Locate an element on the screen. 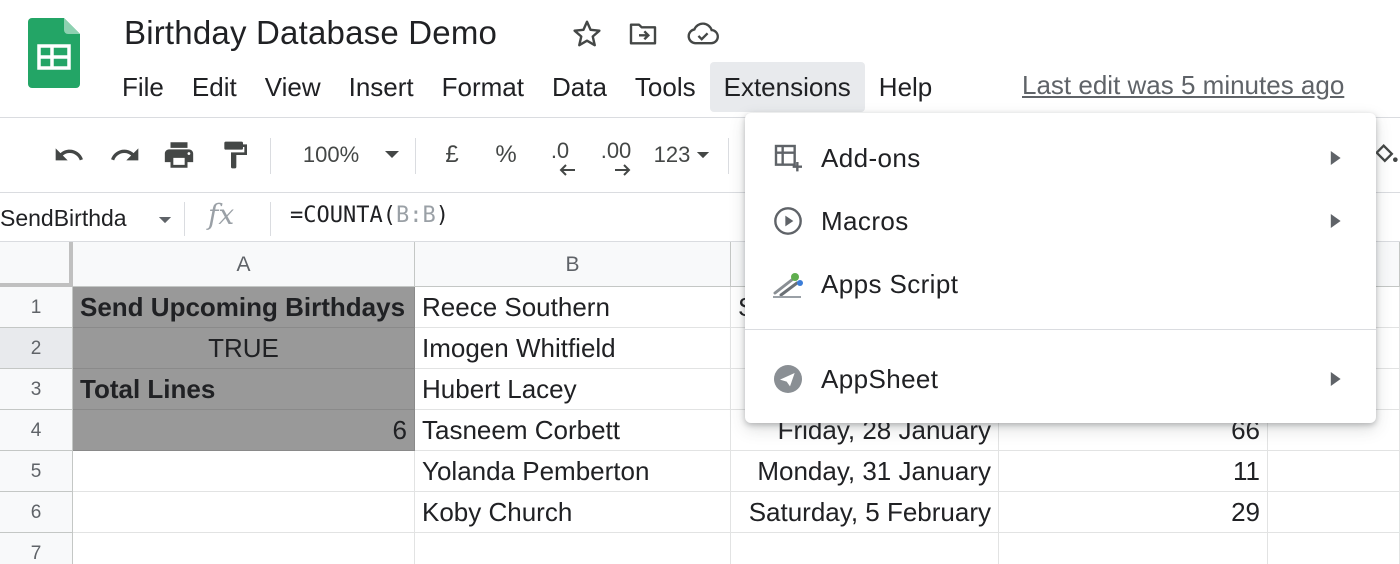 Image resolution: width=1400 pixels, height=564 pixels. decrease-decimal-button: .0 is located at coordinates (560, 156).